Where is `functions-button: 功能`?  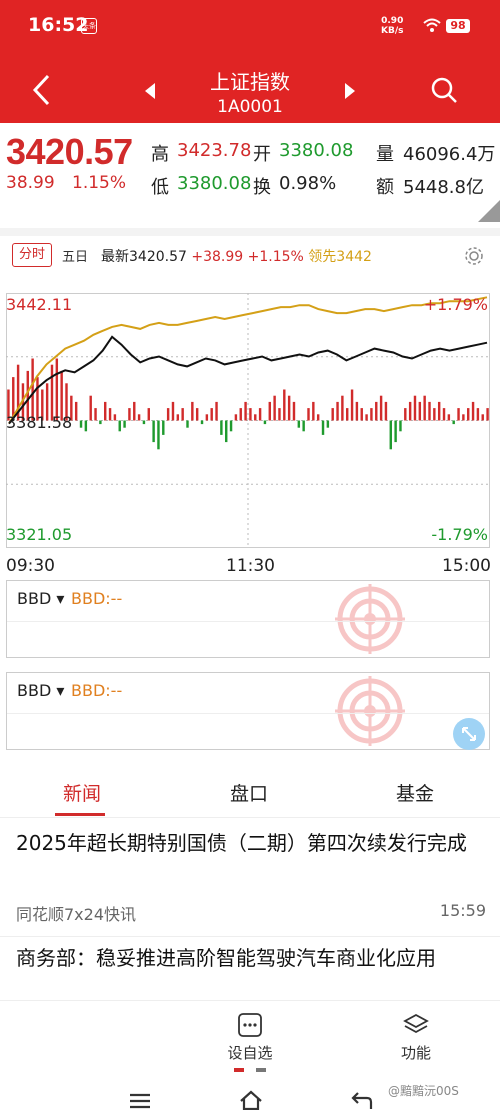
functions-button: 功能 is located at coordinates (416, 1037).